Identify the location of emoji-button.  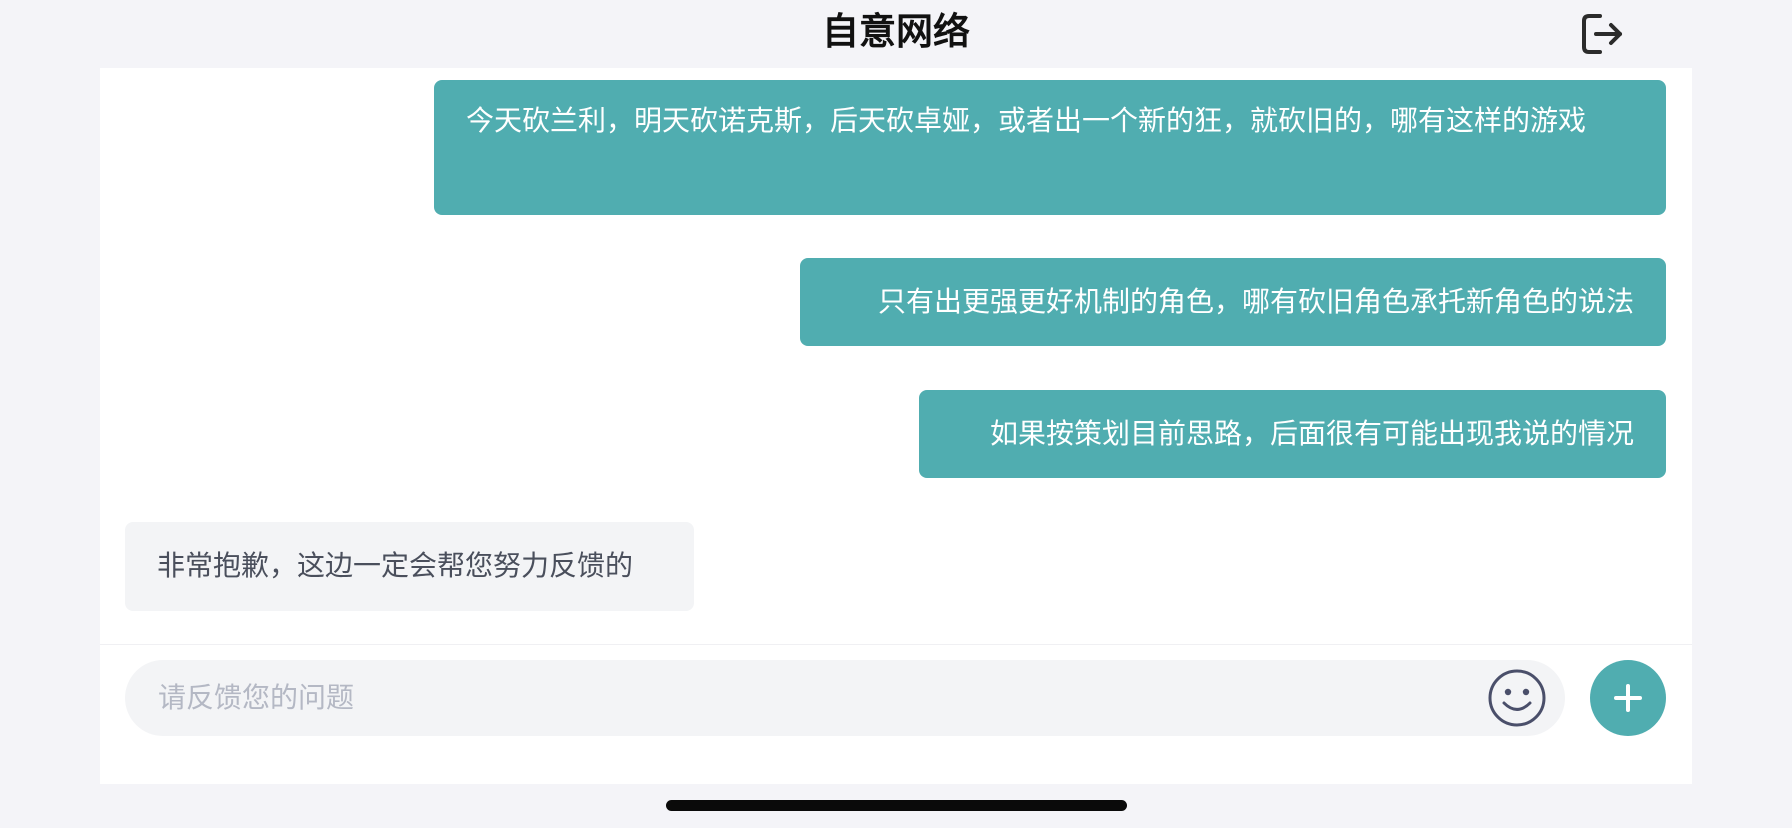
(1517, 698).